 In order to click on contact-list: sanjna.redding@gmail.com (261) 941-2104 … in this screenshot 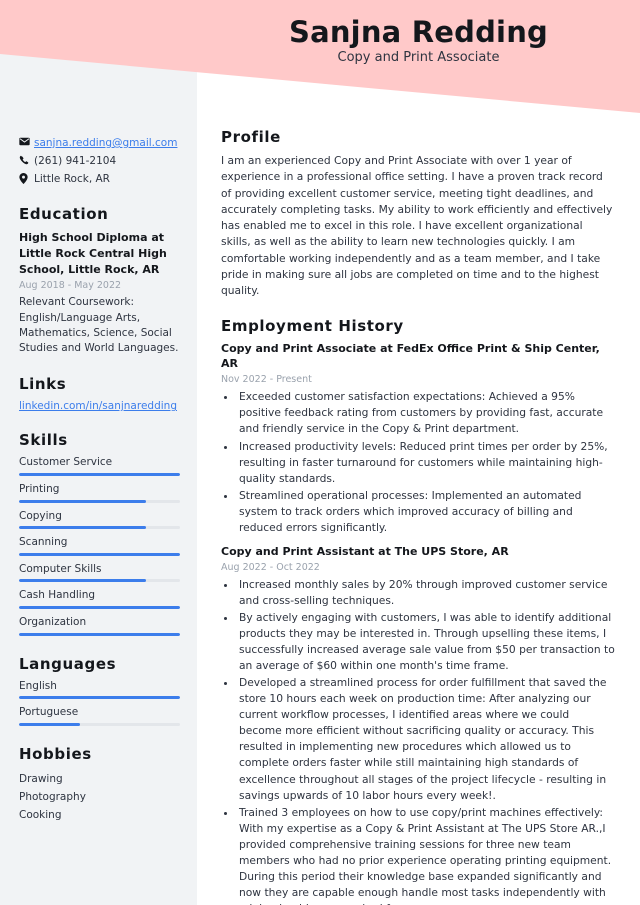, I will do `click(99, 161)`.